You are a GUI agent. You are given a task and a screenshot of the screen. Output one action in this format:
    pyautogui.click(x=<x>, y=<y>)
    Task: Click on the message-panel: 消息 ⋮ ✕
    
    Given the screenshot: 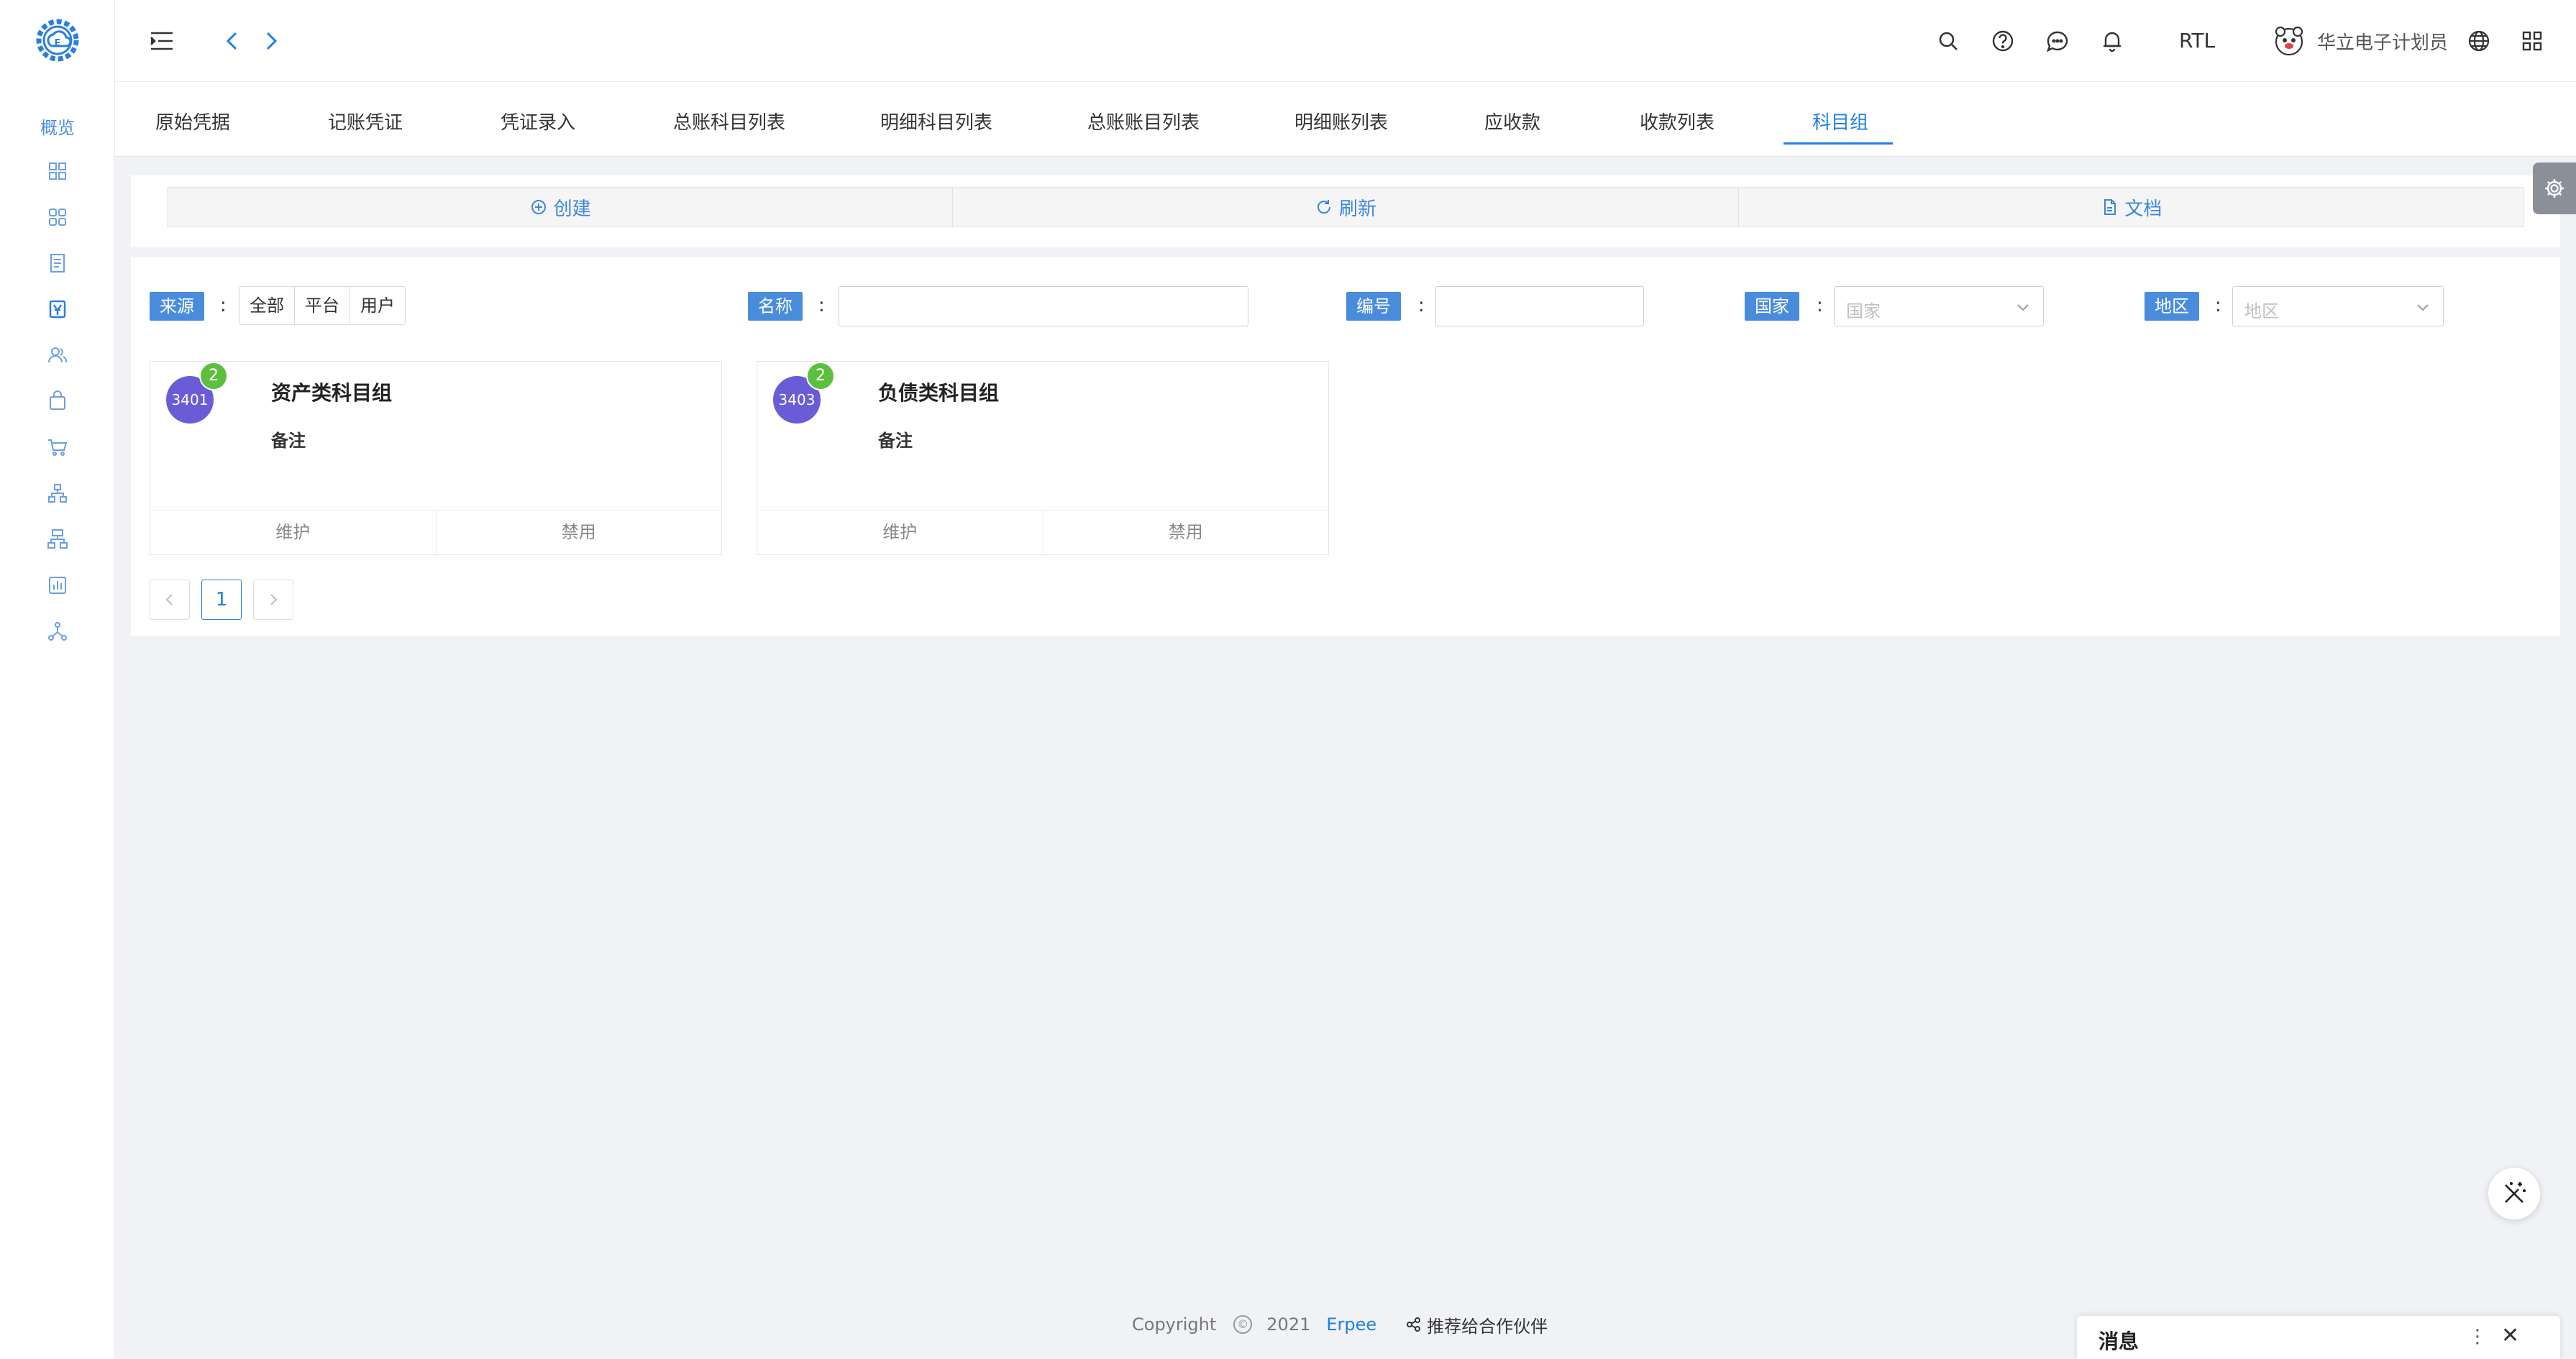 What is the action you would take?
    pyautogui.click(x=2318, y=1337)
    